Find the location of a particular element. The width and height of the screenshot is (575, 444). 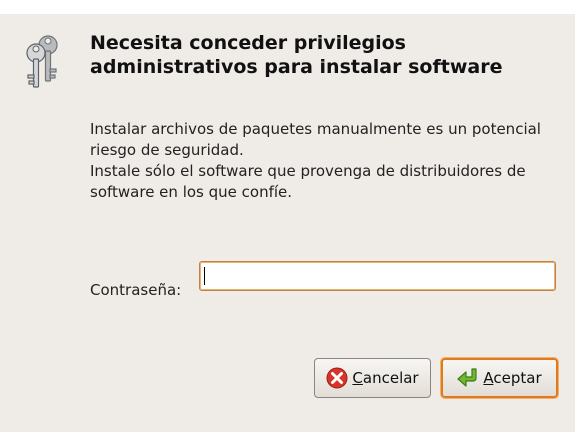

cancel-button-label: Cancelar is located at coordinates (385, 378).